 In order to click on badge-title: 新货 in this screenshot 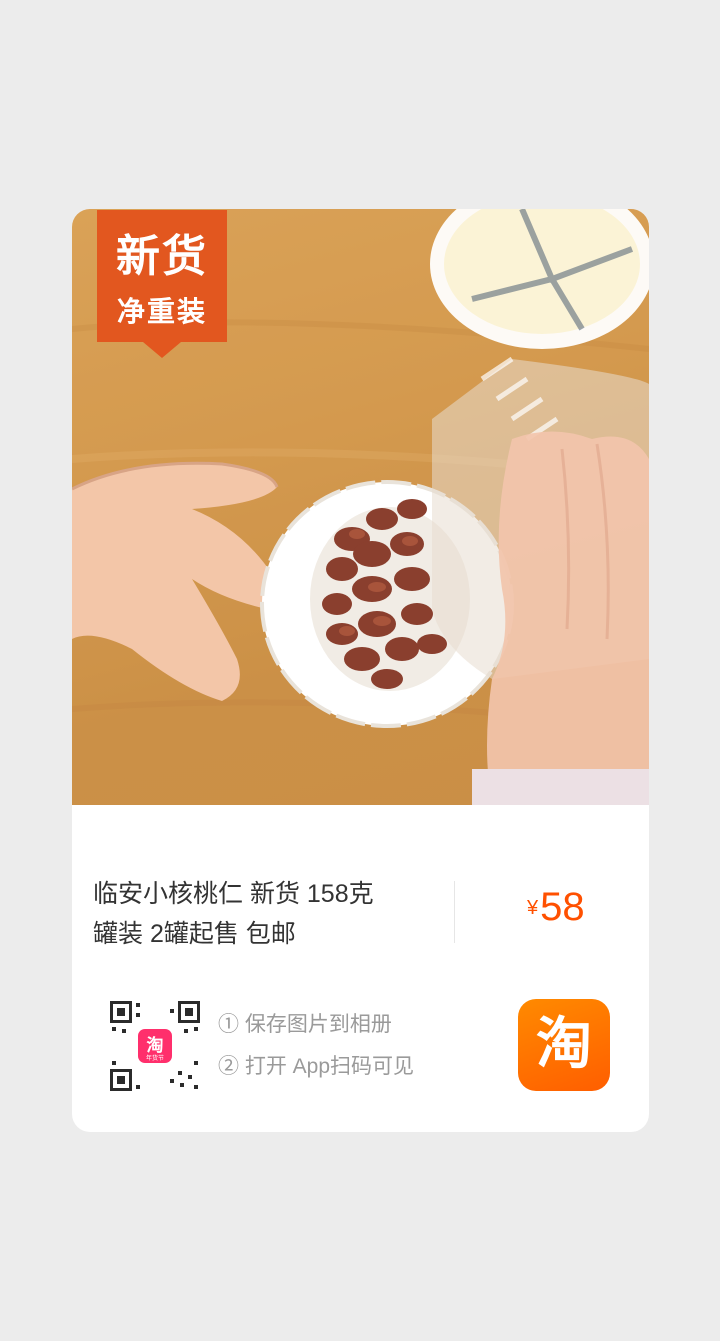, I will do `click(162, 256)`.